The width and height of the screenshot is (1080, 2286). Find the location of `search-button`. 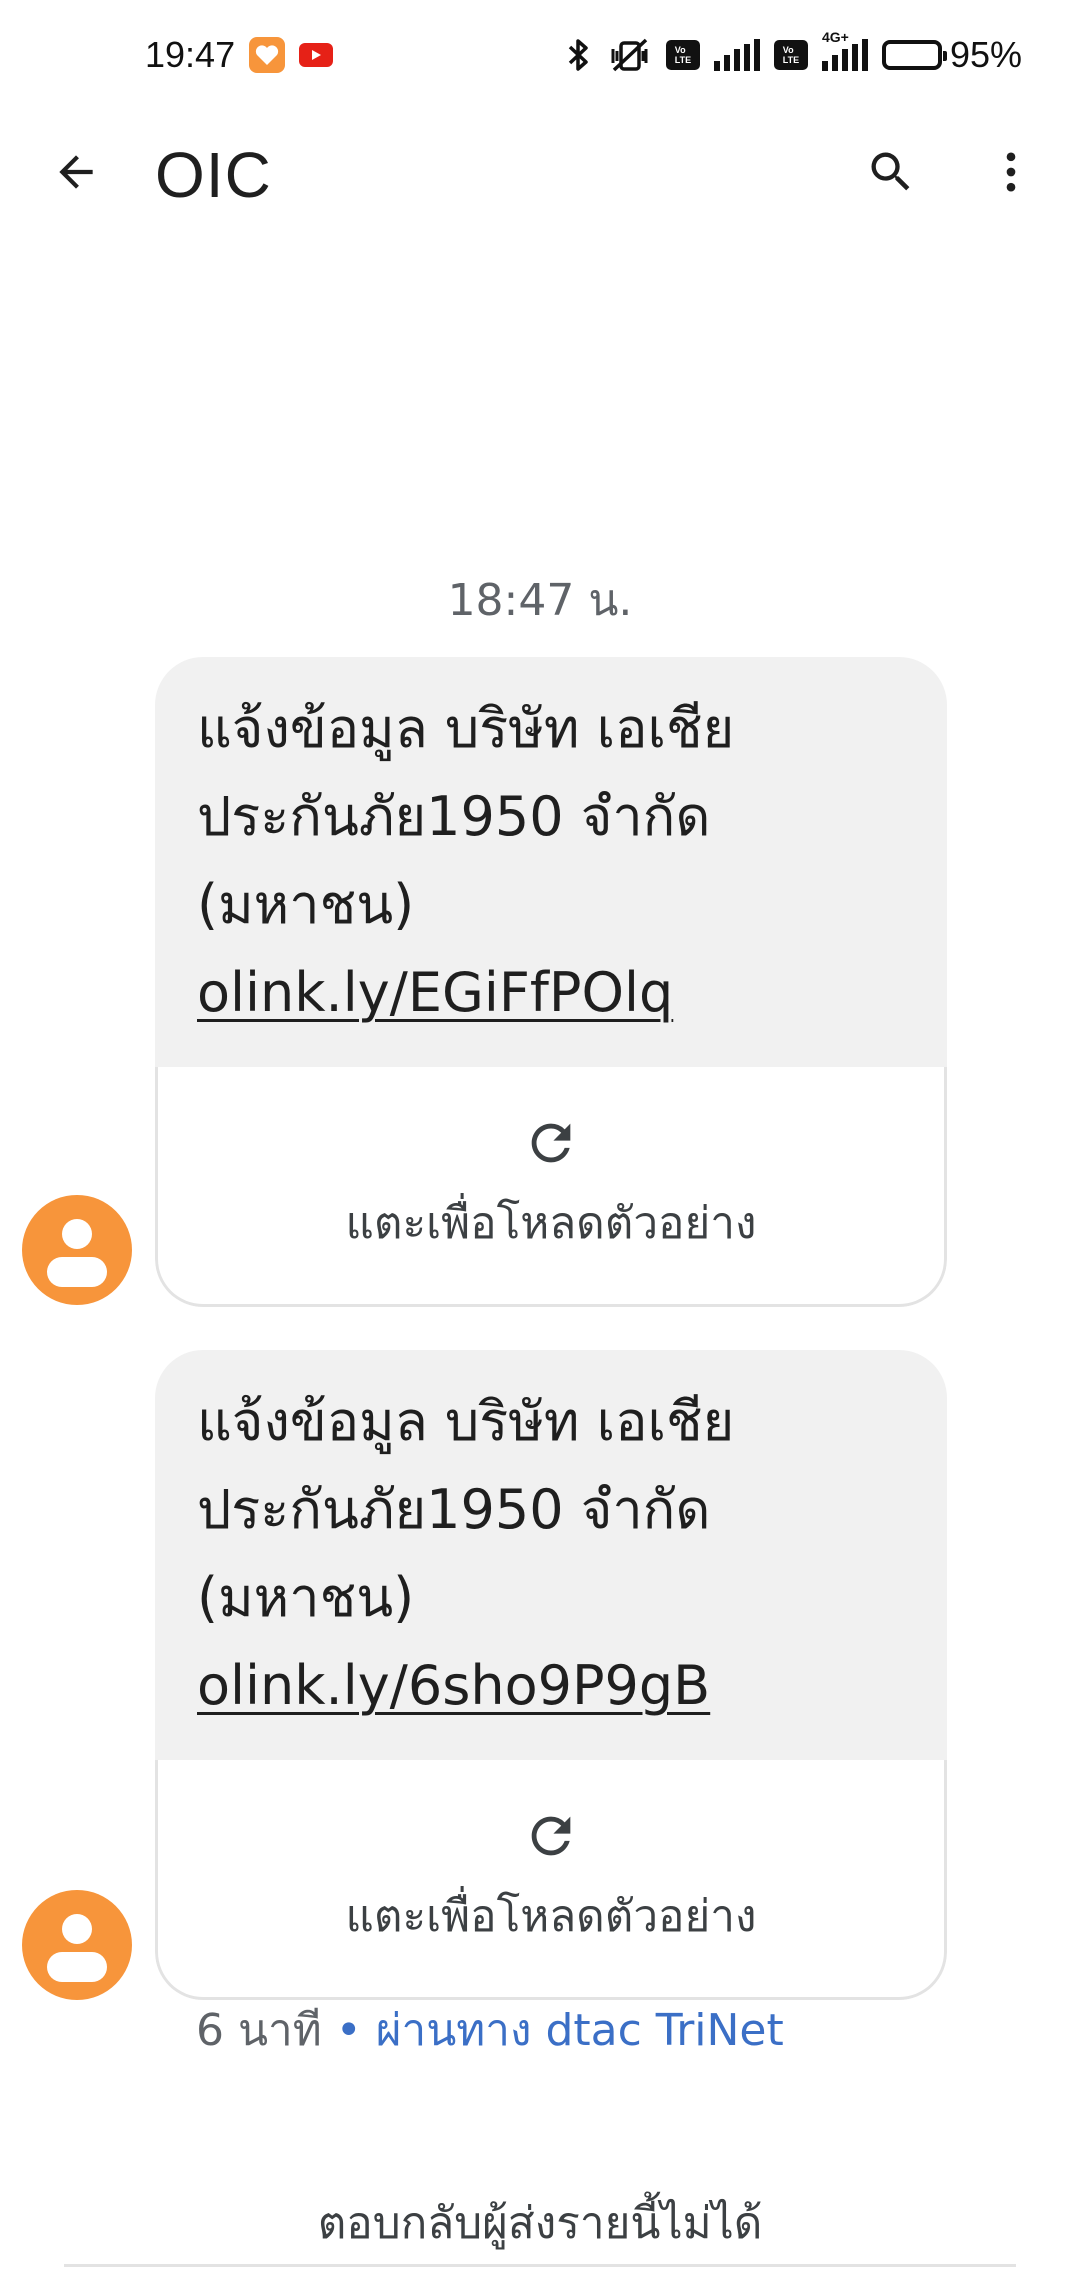

search-button is located at coordinates (891, 172).